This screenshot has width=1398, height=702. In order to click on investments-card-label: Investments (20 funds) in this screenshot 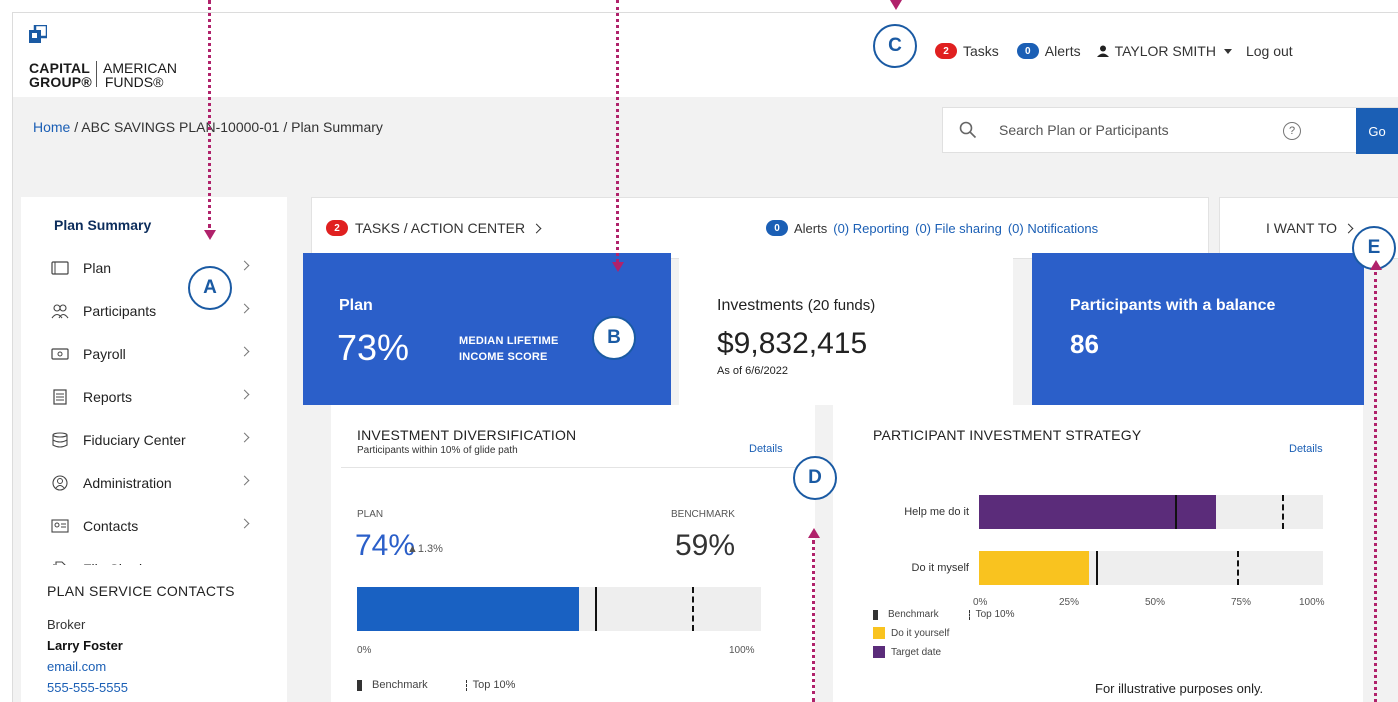, I will do `click(796, 305)`.